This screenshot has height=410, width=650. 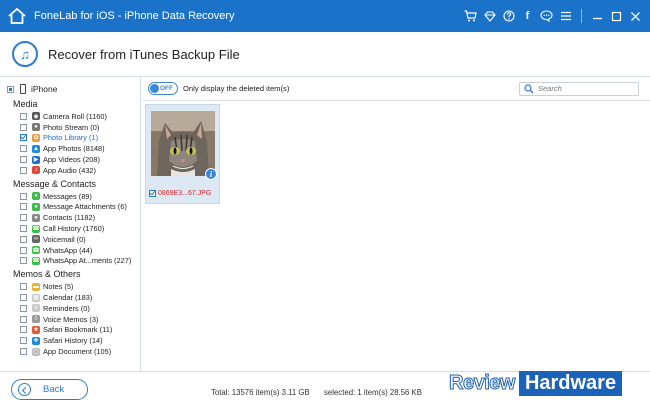 What do you see at coordinates (489, 16) in the screenshot?
I see `diamond-icon` at bounding box center [489, 16].